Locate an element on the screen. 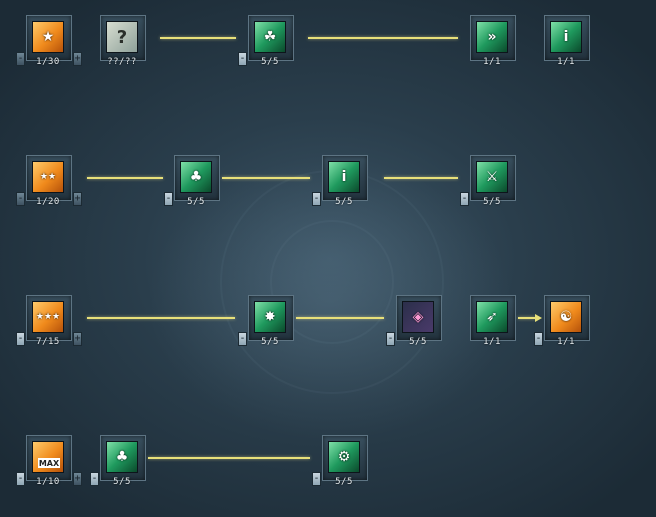 This screenshot has width=656, height=517. skill-slot: ★★ is located at coordinates (49, 178).